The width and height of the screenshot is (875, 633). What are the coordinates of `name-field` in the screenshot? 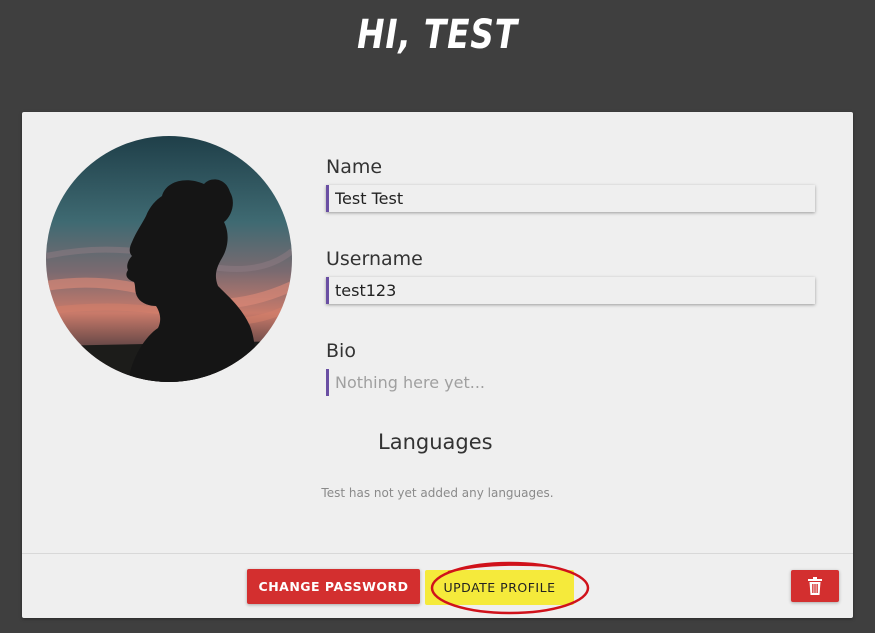 It's located at (570, 198).